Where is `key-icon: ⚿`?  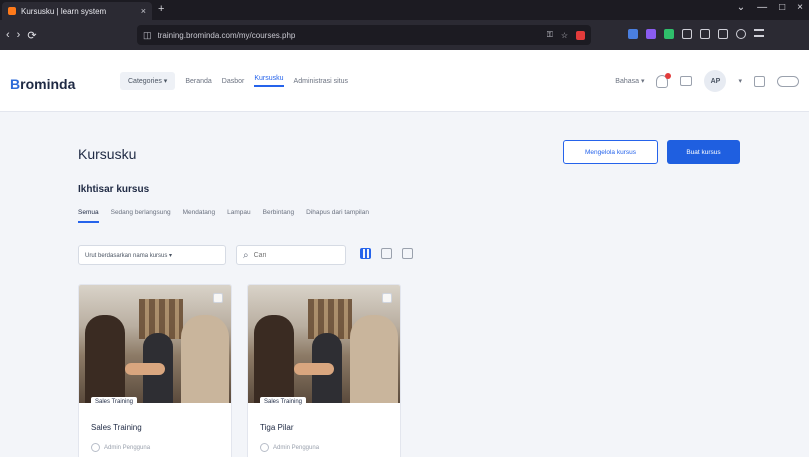
key-icon: ⚿ is located at coordinates (550, 35).